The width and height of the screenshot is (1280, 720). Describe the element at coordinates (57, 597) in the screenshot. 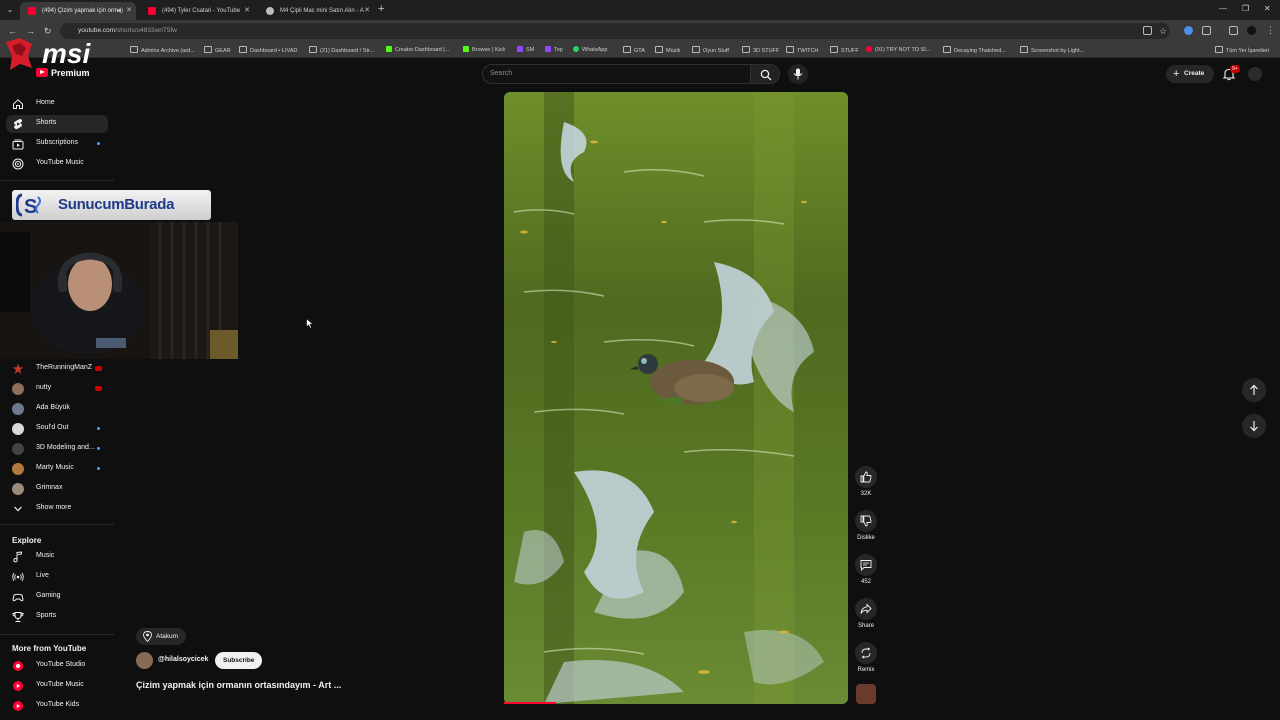

I see `sidebar-item-gaming: Gaming` at that location.